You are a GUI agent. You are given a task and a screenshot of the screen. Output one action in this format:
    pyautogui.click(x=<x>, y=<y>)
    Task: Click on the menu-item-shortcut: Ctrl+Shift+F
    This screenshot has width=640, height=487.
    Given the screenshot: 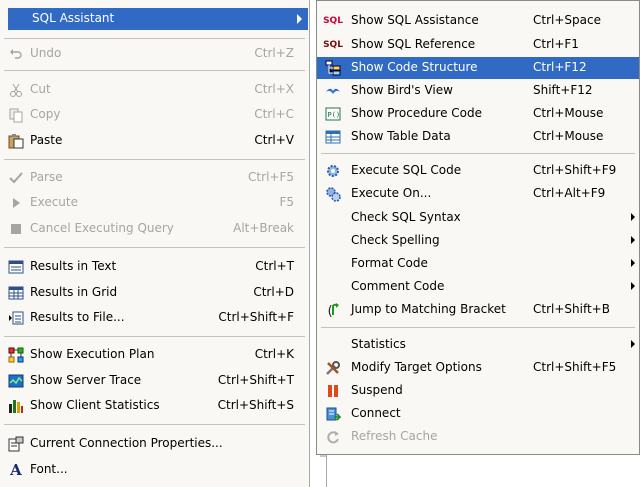 What is the action you would take?
    pyautogui.click(x=256, y=317)
    